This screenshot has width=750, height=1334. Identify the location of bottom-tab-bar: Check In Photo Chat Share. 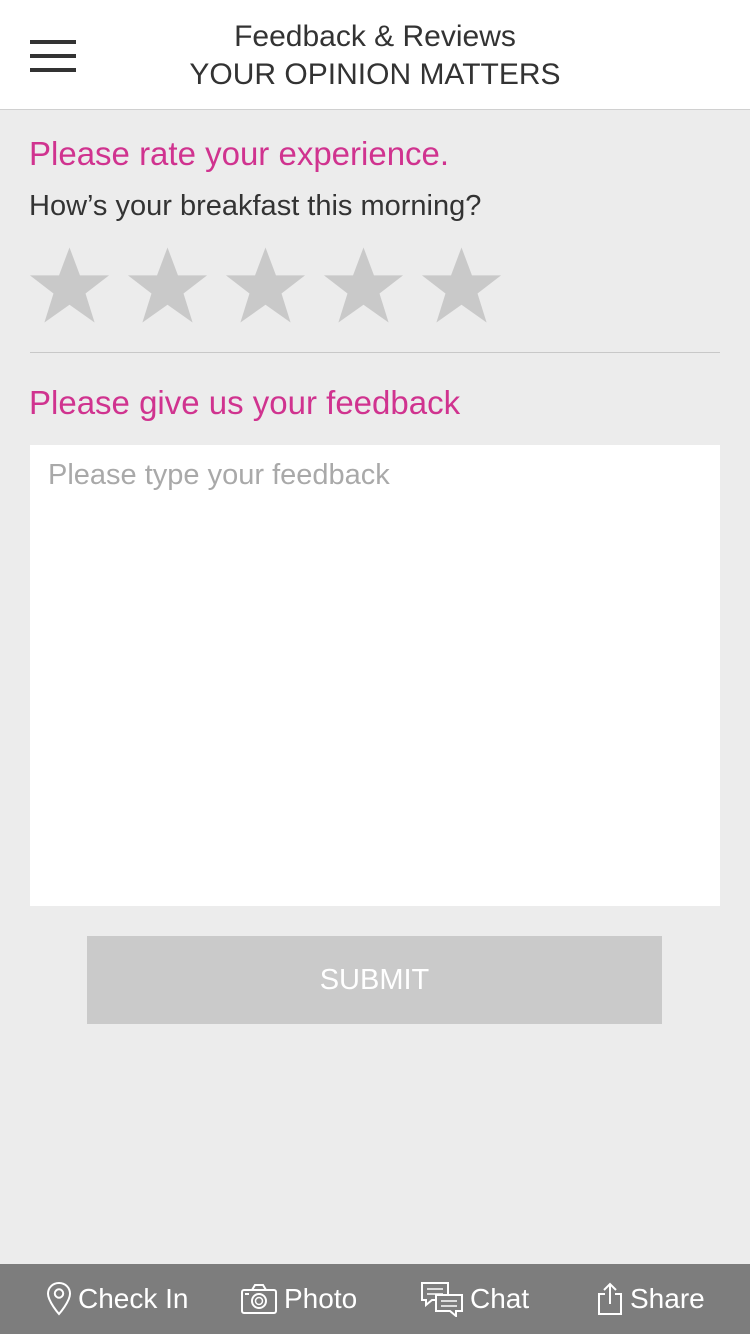
(375, 1299).